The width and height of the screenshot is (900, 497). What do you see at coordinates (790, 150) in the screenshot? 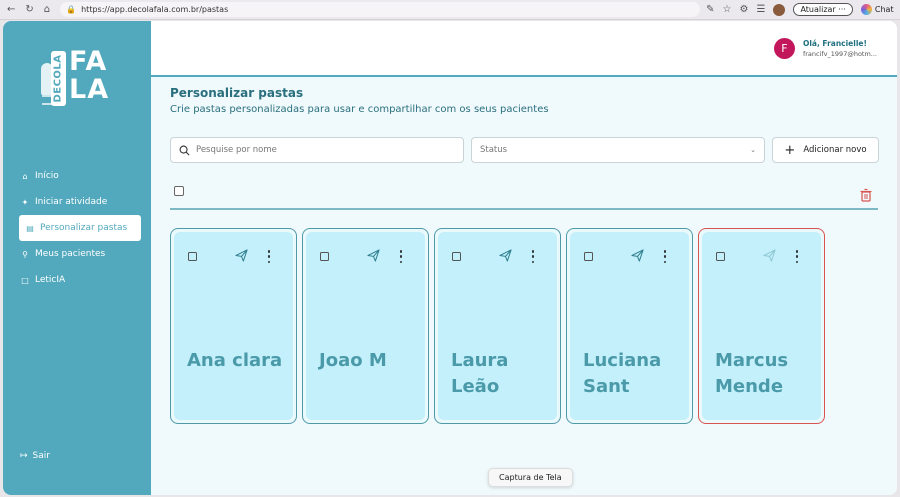
I see `plus-icon: +` at bounding box center [790, 150].